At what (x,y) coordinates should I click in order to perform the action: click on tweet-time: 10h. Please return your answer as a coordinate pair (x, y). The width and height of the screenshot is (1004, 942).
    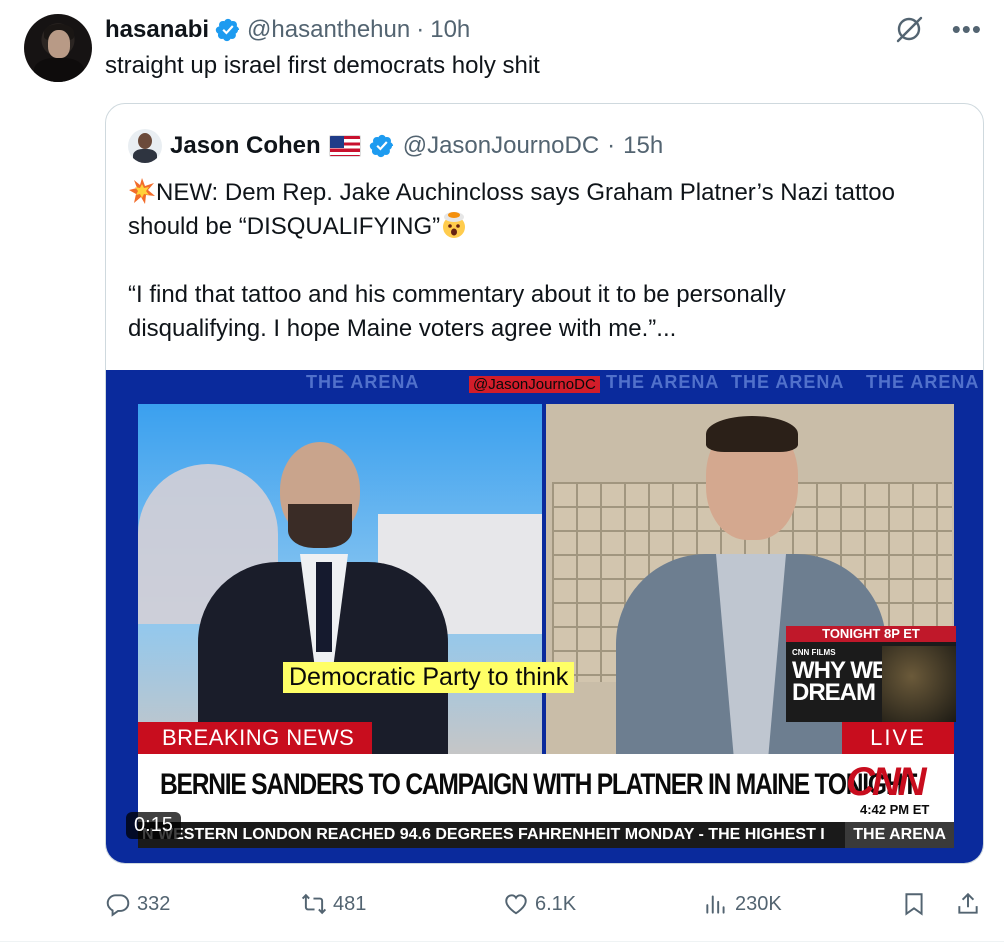
    Looking at the image, I should click on (450, 30).